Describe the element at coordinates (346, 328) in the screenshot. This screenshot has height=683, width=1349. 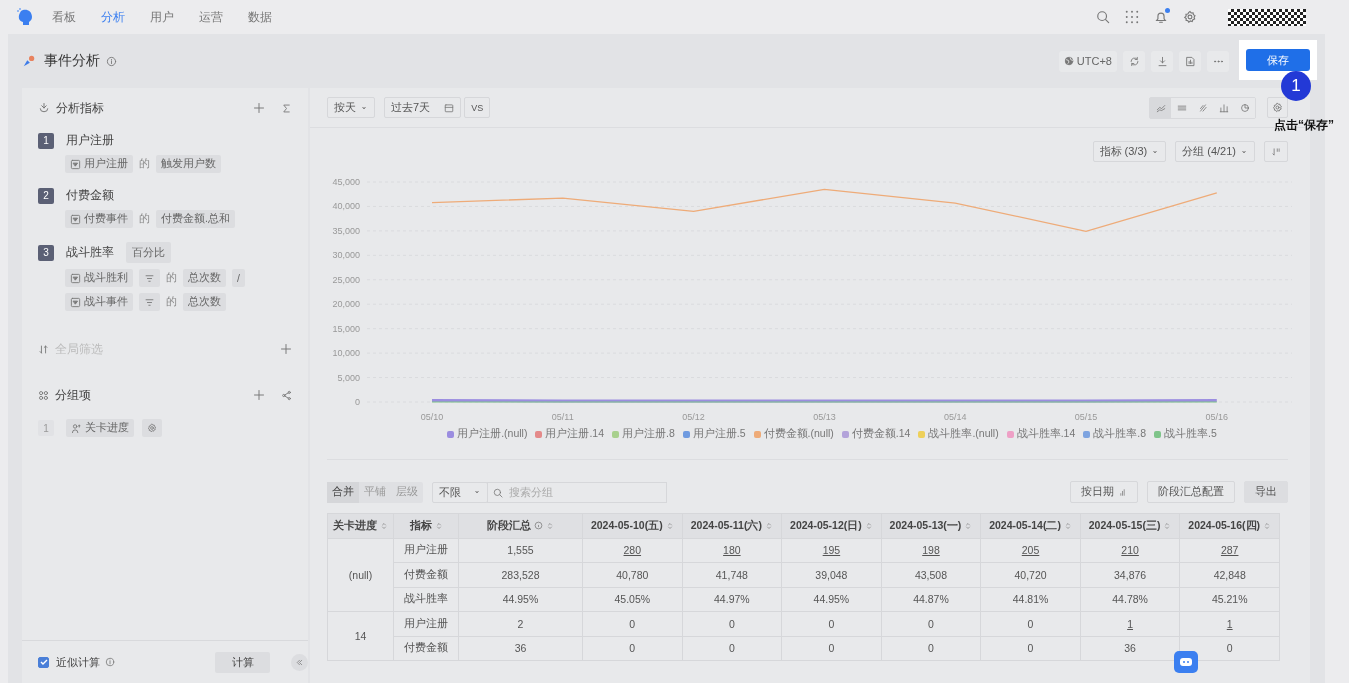
I see `tick-label: 15,000` at that location.